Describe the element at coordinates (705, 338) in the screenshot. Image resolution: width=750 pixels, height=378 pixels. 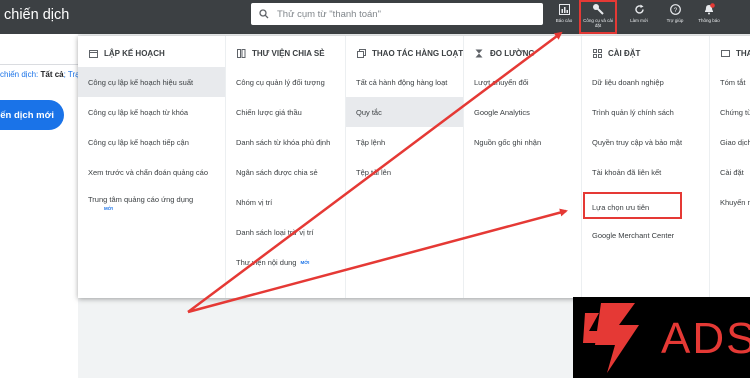
I see `logo-text: ADS` at that location.